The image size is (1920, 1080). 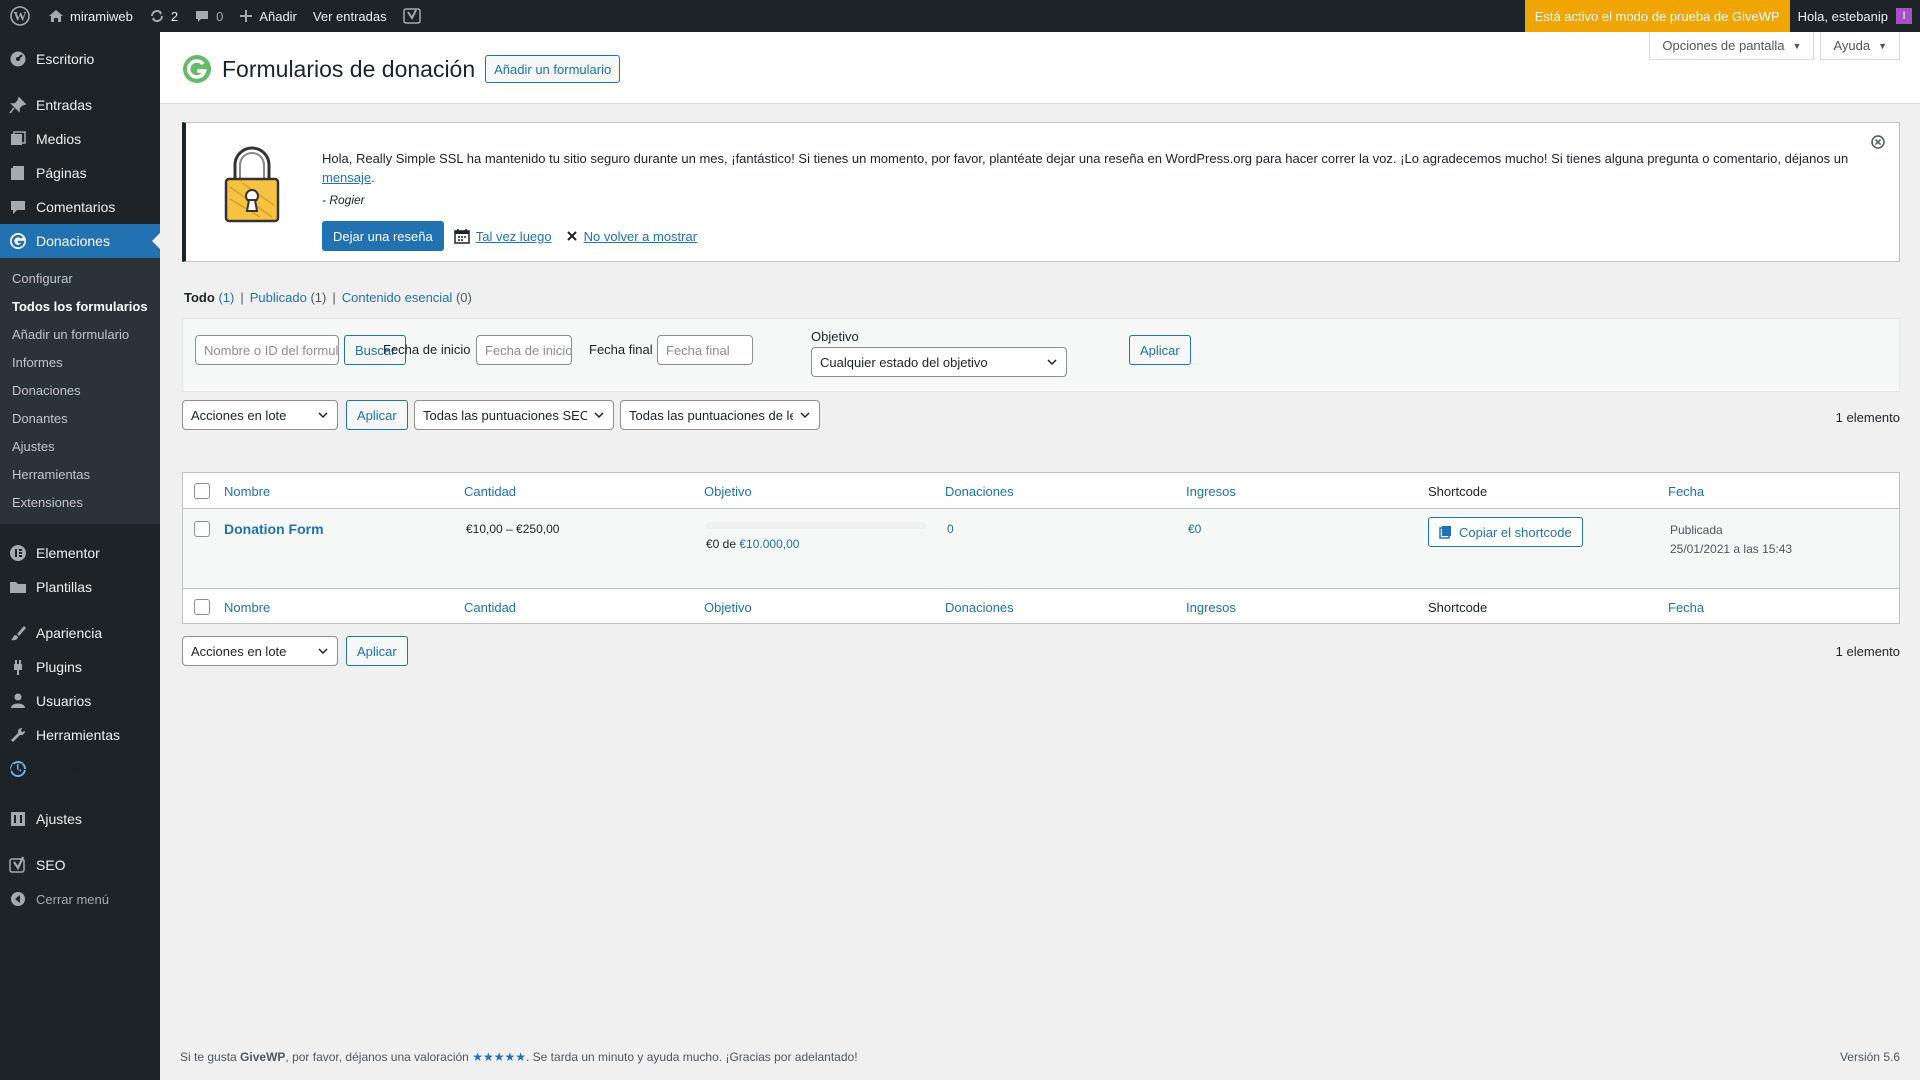 I want to click on col-ingresos-footer: Ingresos, so click(x=1211, y=607).